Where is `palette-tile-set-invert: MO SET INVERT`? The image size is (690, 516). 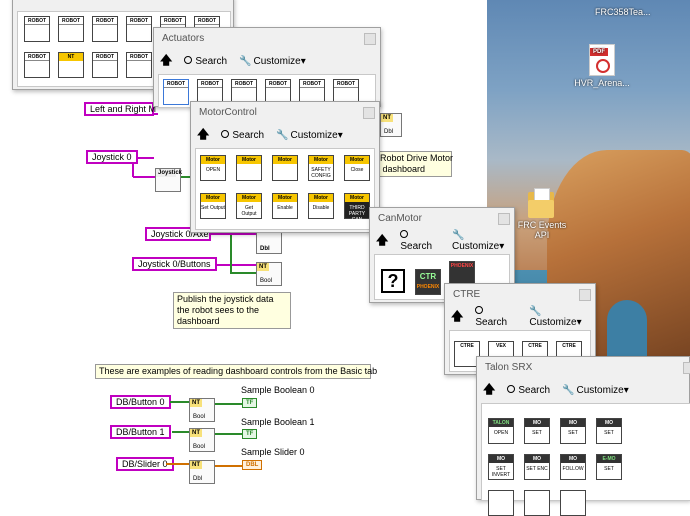 palette-tile-set-invert: MO SET INVERT is located at coordinates (501, 467).